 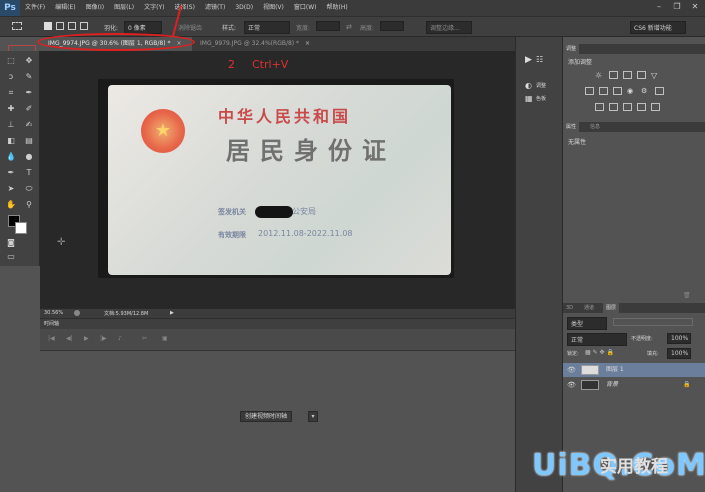 I want to click on vibrance-icon: ▽, so click(x=655, y=75).